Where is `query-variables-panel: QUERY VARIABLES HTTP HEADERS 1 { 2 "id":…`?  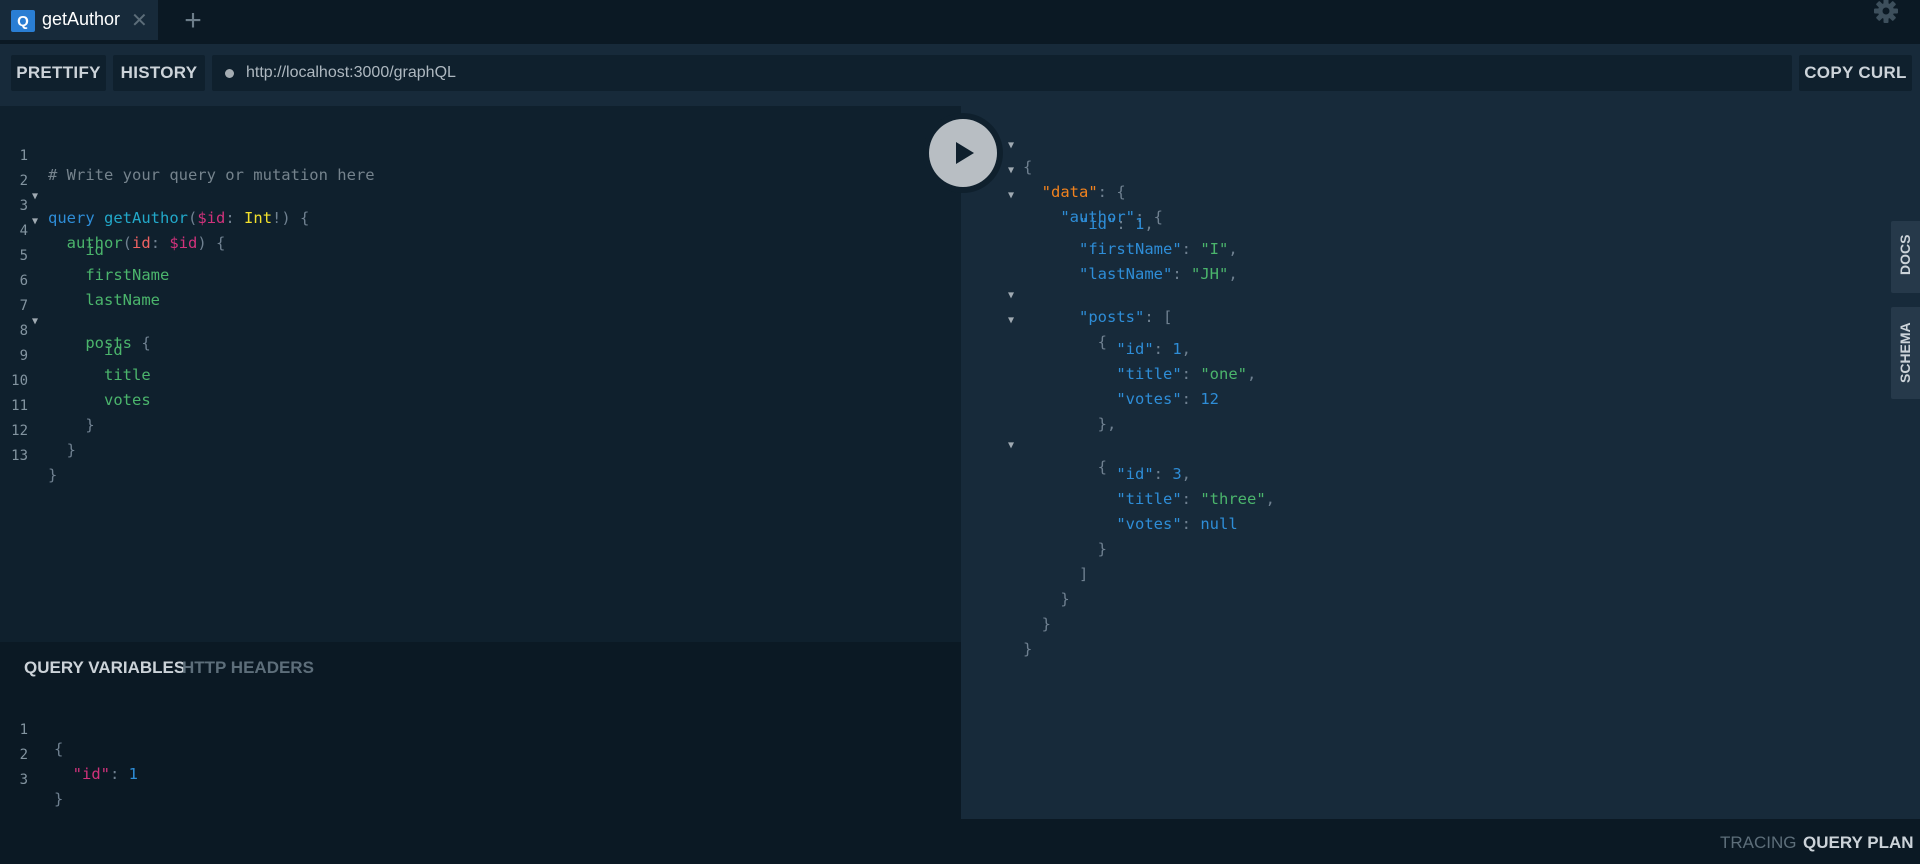 query-variables-panel: QUERY VARIABLES HTTP HEADERS 1 { 2 "id":… is located at coordinates (480, 753).